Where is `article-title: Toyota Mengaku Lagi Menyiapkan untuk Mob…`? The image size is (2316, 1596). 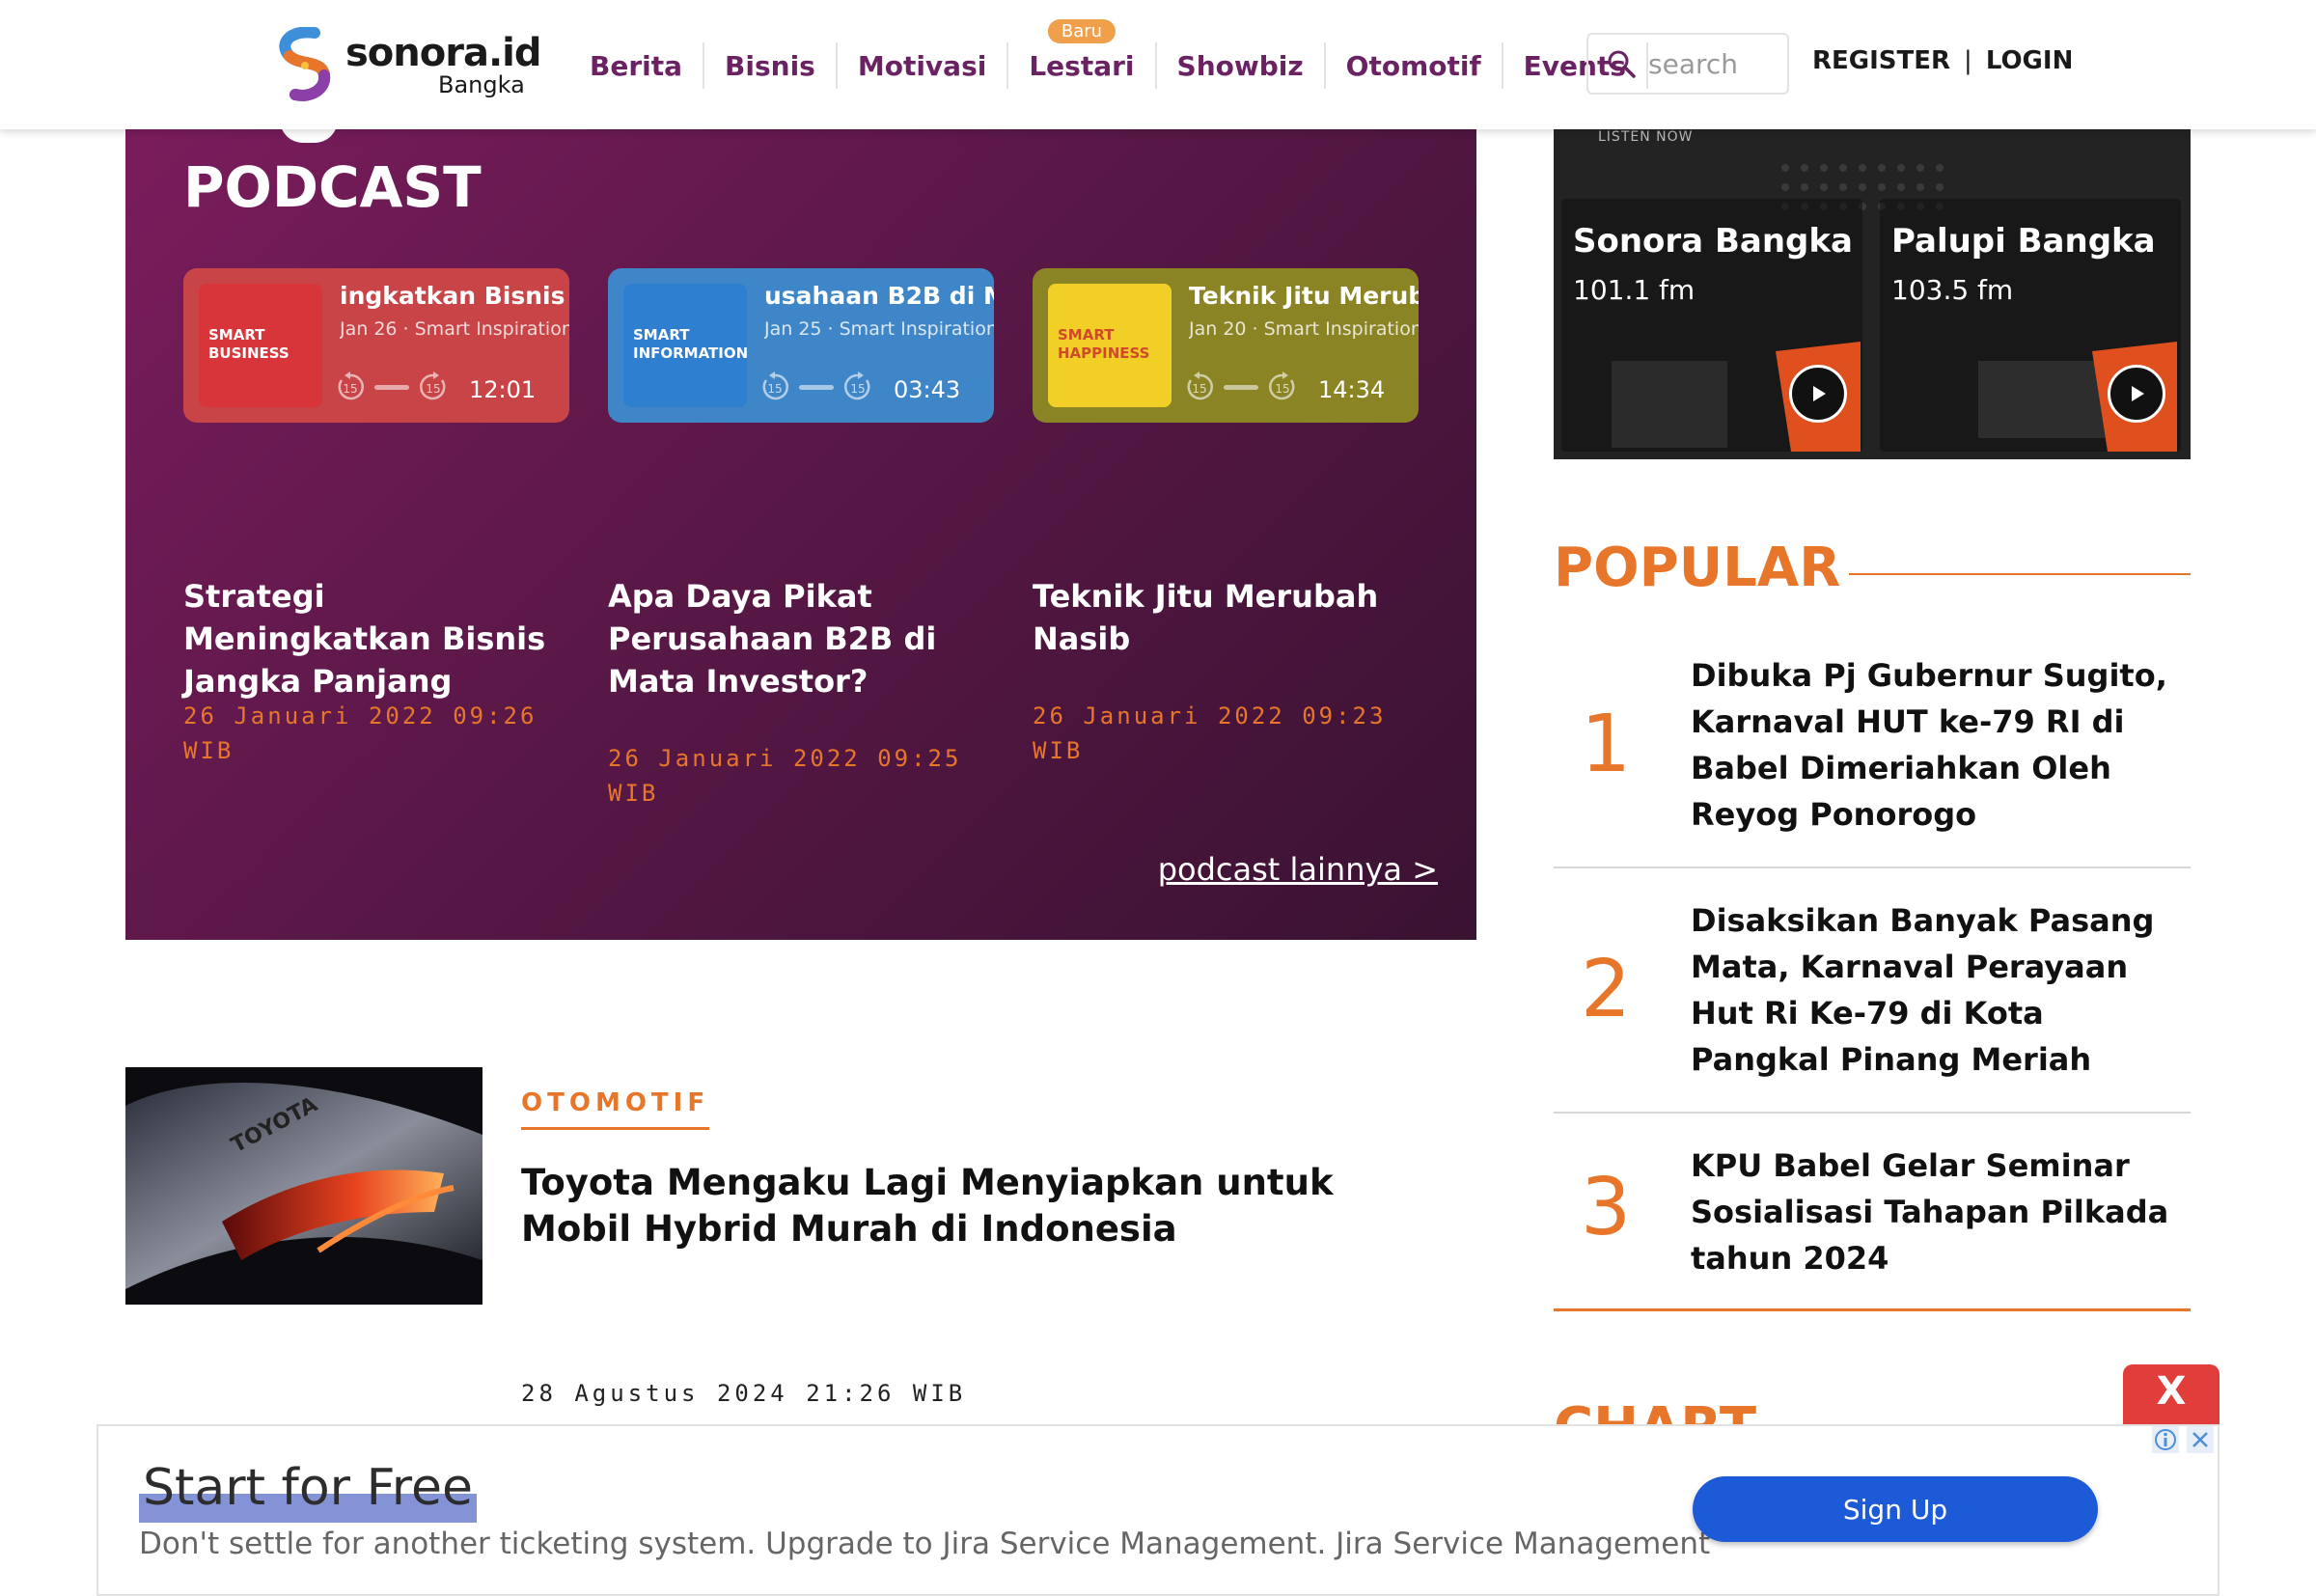 article-title: Toyota Mengaku Lagi Menyiapkan untuk Mob… is located at coordinates (974, 1206).